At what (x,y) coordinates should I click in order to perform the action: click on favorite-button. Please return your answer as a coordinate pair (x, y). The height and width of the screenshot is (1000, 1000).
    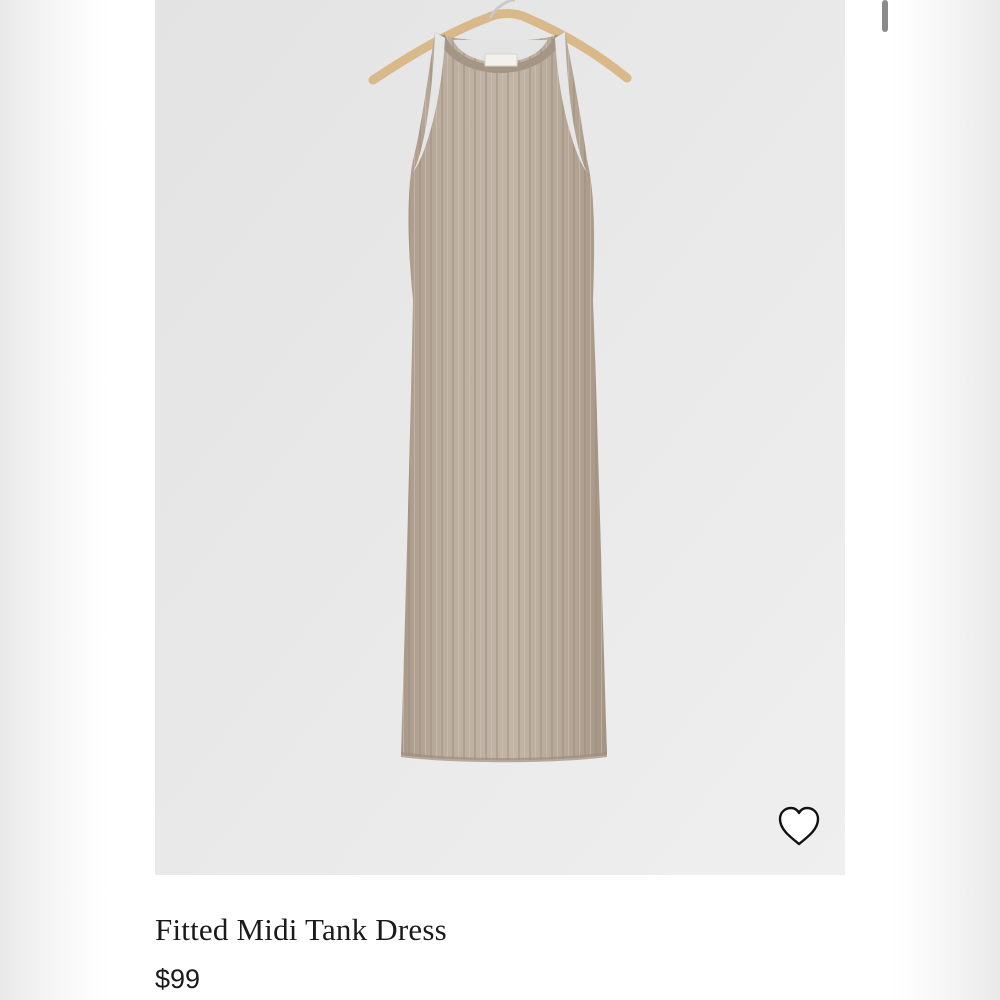
    Looking at the image, I should click on (799, 827).